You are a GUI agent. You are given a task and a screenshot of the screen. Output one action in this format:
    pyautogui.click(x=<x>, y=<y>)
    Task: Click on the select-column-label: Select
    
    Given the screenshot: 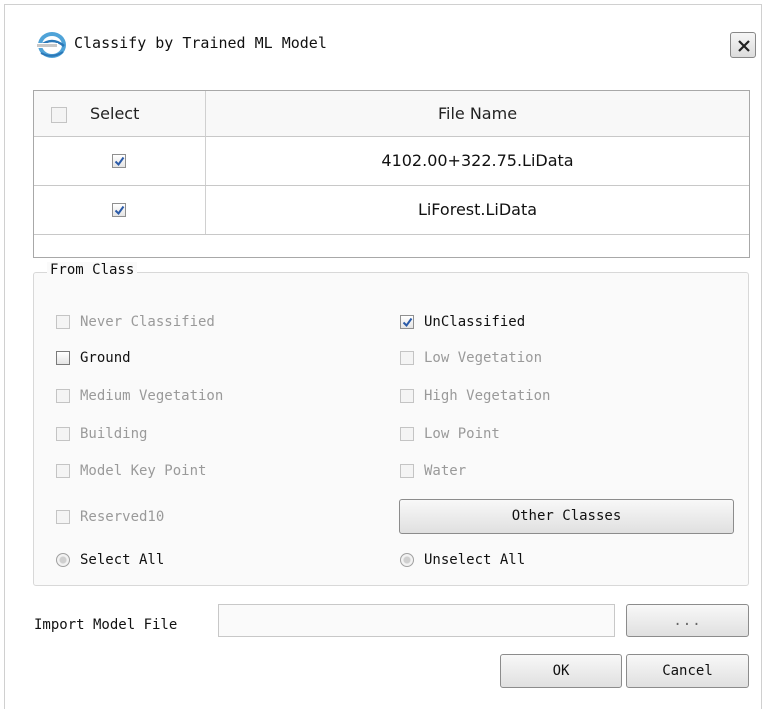 What is the action you would take?
    pyautogui.click(x=115, y=113)
    